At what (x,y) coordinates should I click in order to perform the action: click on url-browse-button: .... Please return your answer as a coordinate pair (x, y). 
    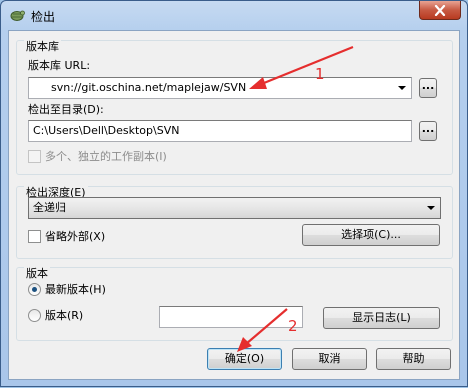
    Looking at the image, I should click on (428, 88).